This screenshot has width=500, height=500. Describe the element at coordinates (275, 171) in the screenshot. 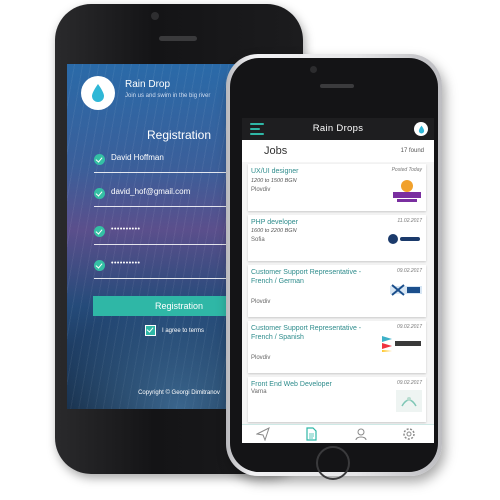

I see `job-title: UX/UI designer` at that location.